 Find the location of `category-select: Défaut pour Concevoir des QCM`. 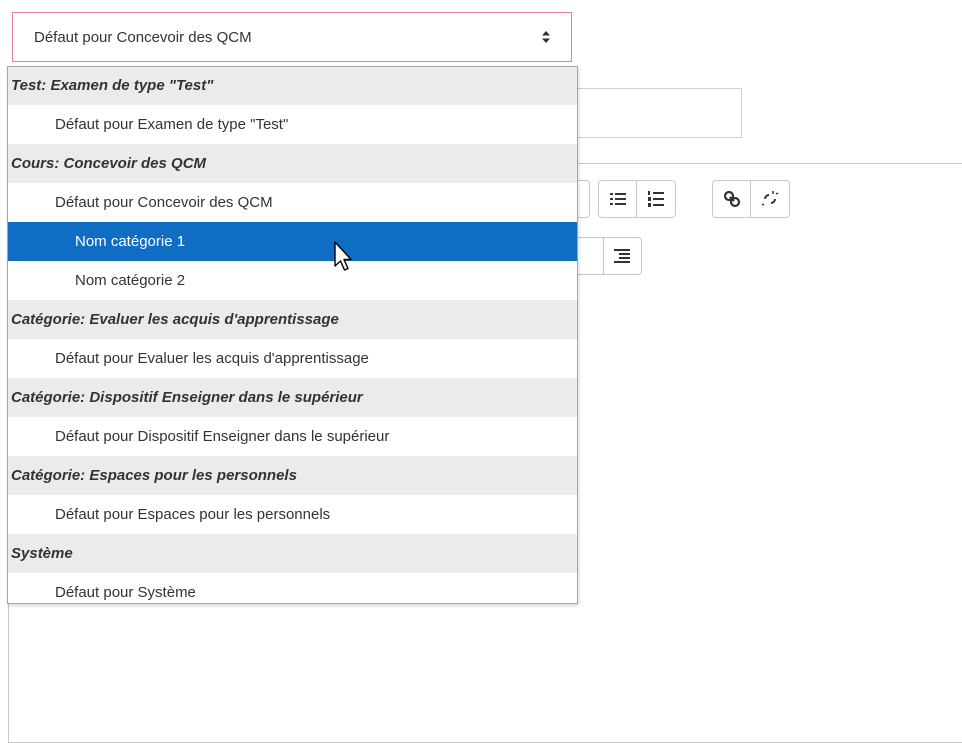

category-select: Défaut pour Concevoir des QCM is located at coordinates (292, 37).